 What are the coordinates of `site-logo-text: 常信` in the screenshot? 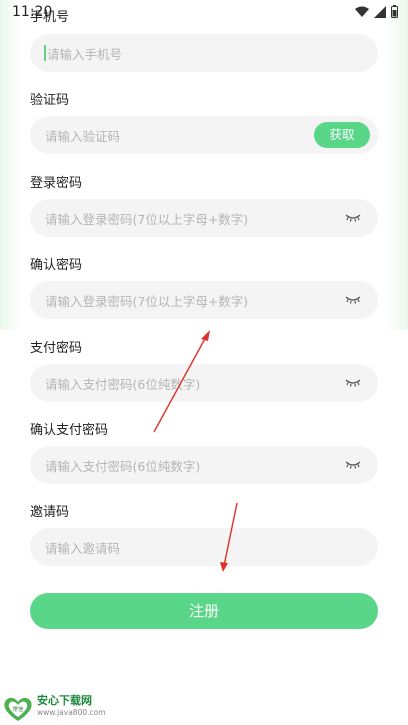 It's located at (18, 709).